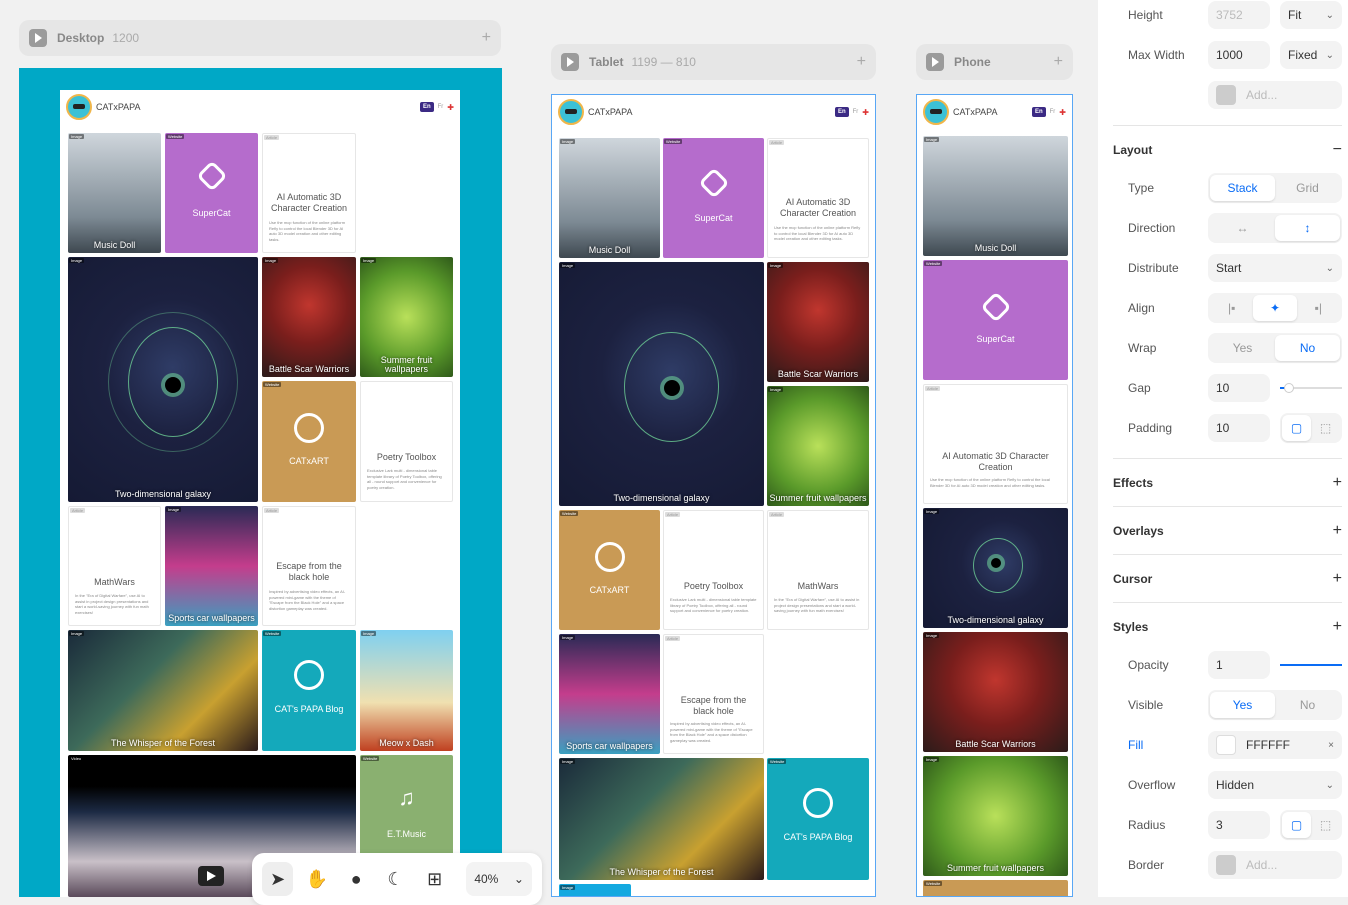 The height and width of the screenshot is (905, 1348). Describe the element at coordinates (1331, 745) in the screenshot. I see `clear-fill-icon: ×` at that location.